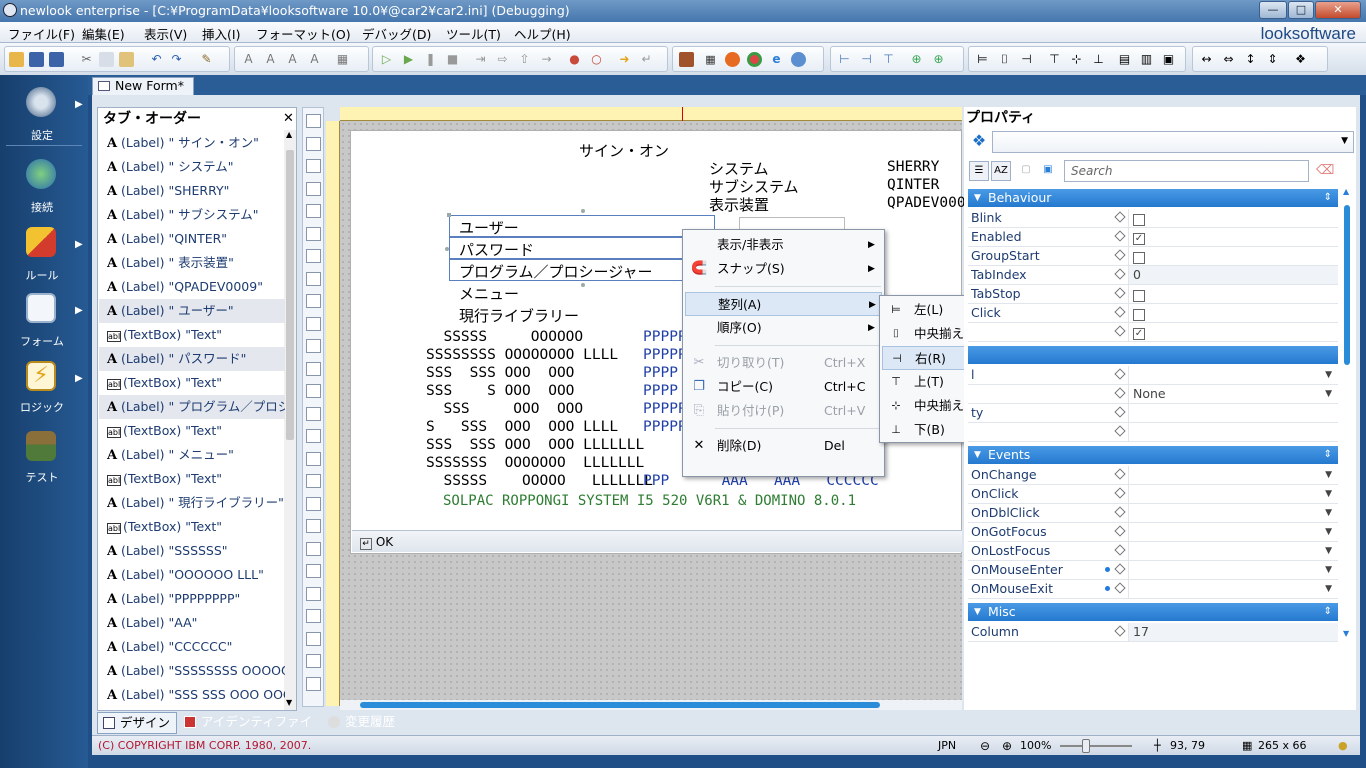  I want to click on menu-debug: デバッグ(D), so click(396, 33).